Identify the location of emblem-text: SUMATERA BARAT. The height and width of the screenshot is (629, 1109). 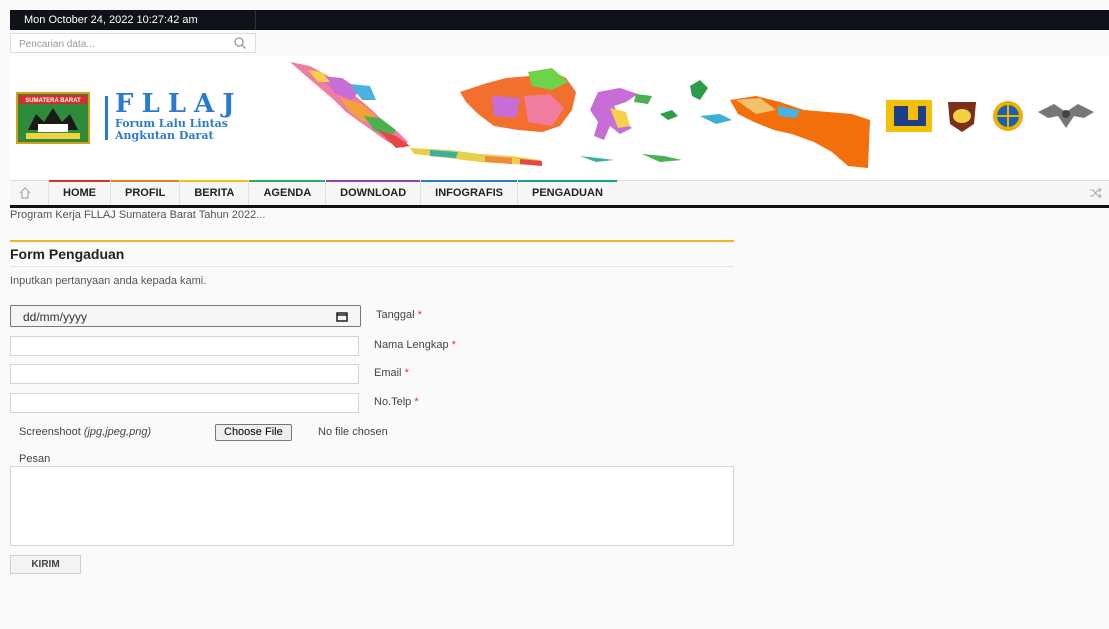
(53, 101).